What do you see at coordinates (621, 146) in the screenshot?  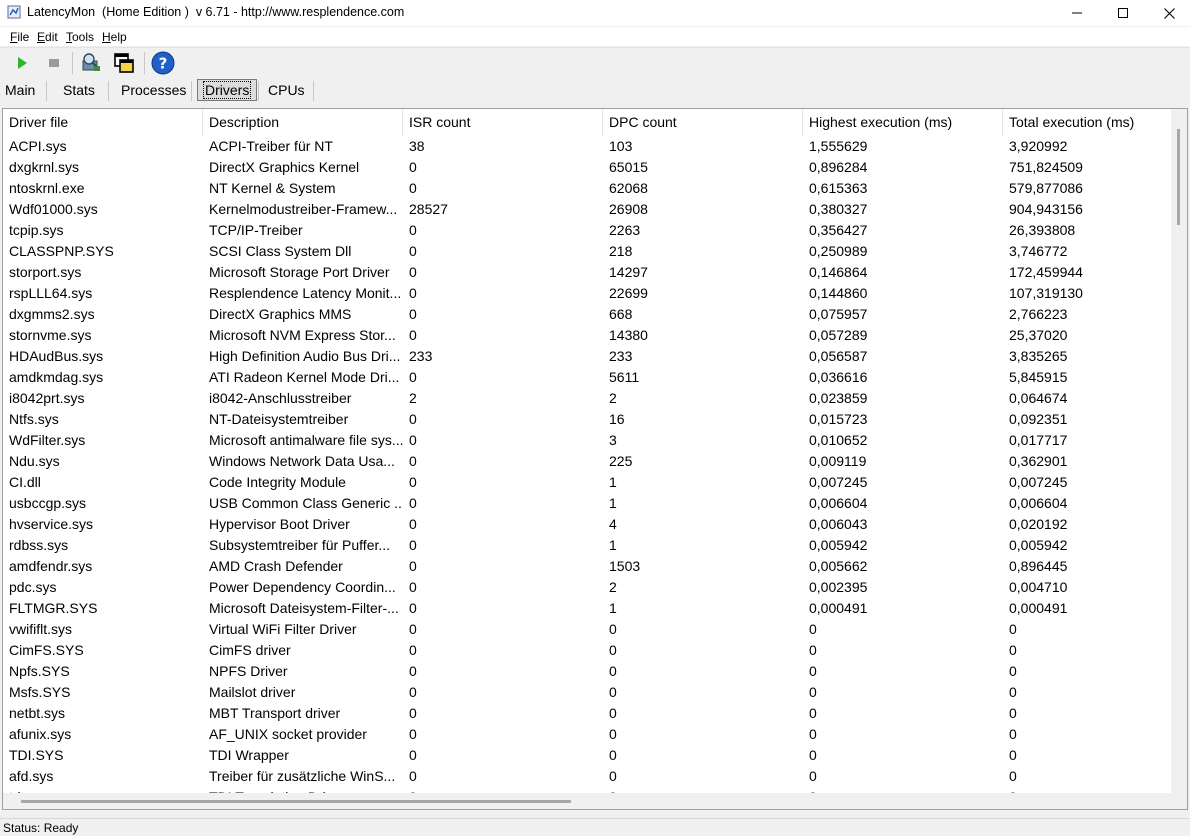 I see `cell-dpc-count: 103` at bounding box center [621, 146].